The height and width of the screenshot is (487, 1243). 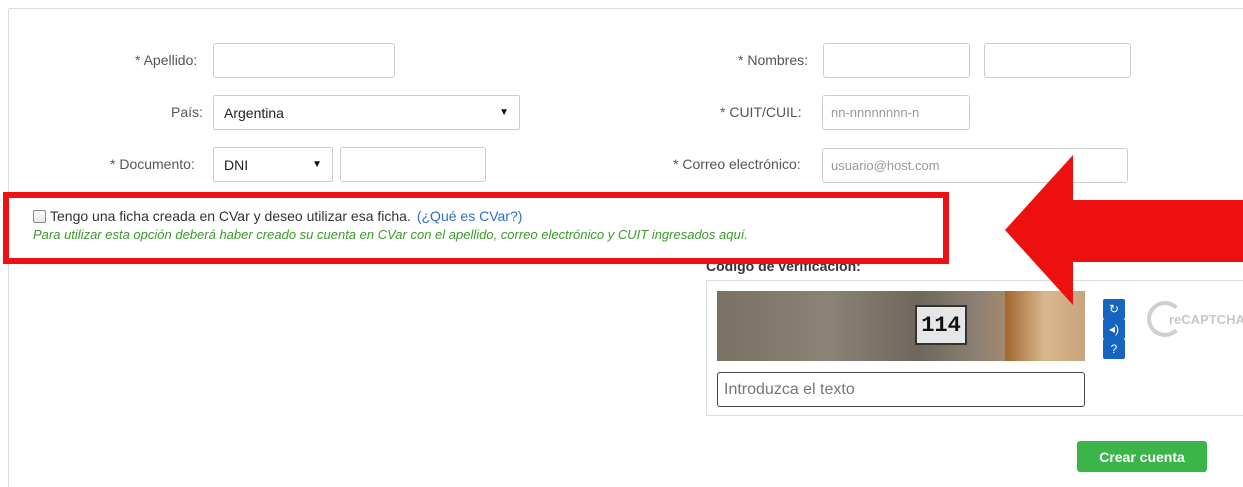 What do you see at coordinates (885, 165) in the screenshot?
I see `correo-placeholder: usuario@host.com` at bounding box center [885, 165].